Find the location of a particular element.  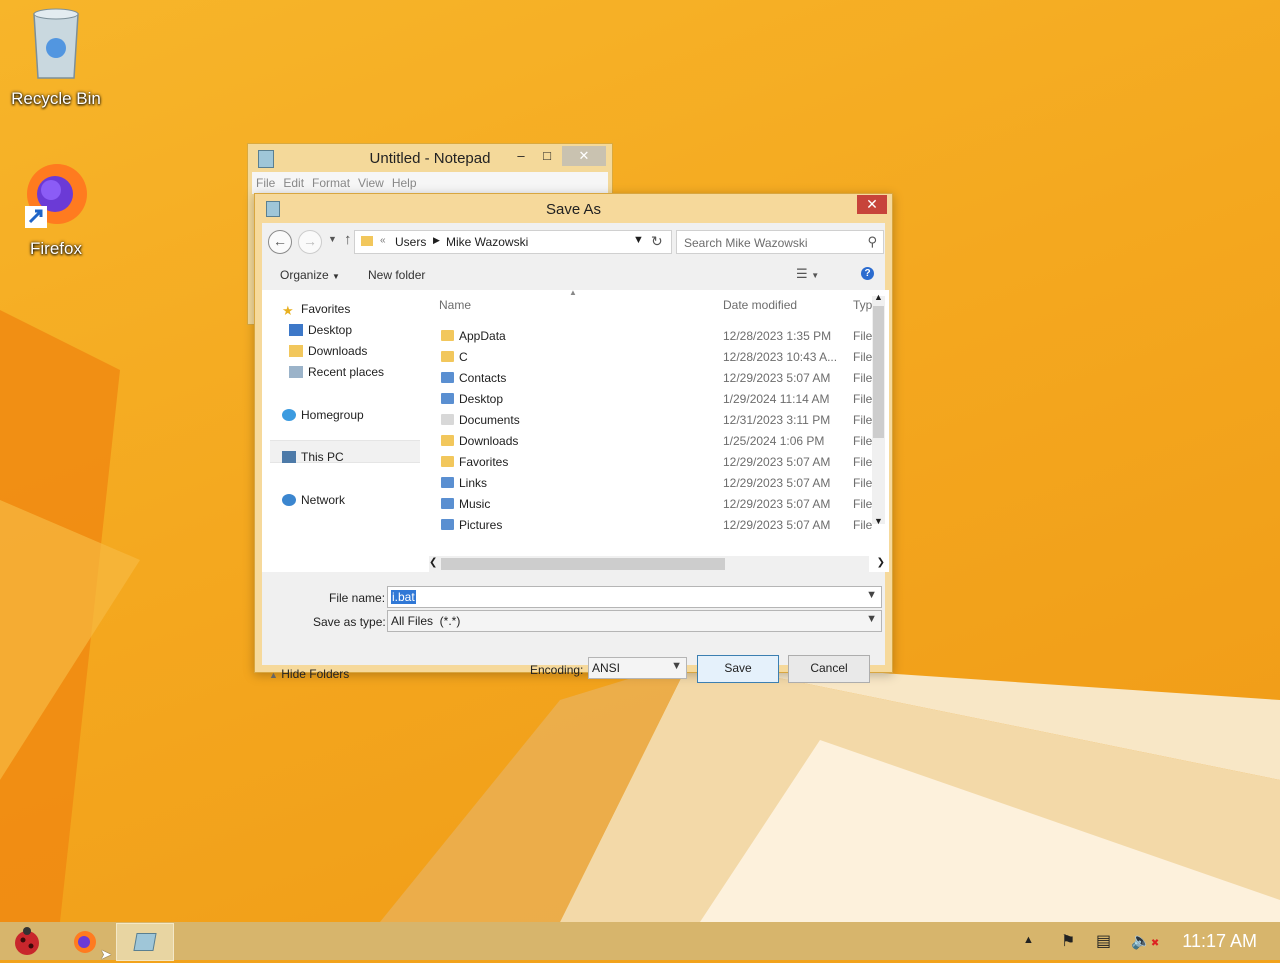

column-header-name: Name is located at coordinates (455, 305).